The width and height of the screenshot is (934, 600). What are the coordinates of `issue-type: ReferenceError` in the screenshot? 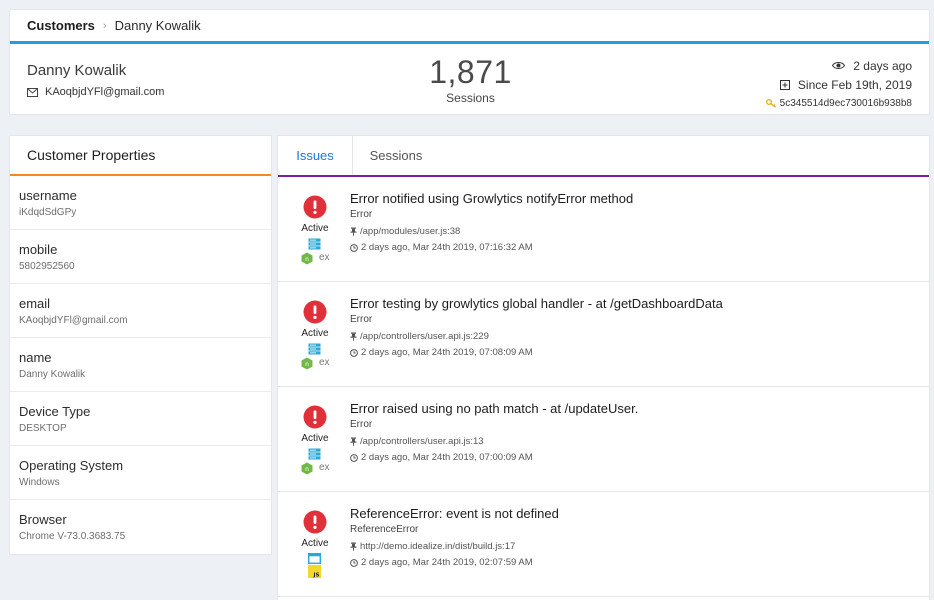 It's located at (384, 529).